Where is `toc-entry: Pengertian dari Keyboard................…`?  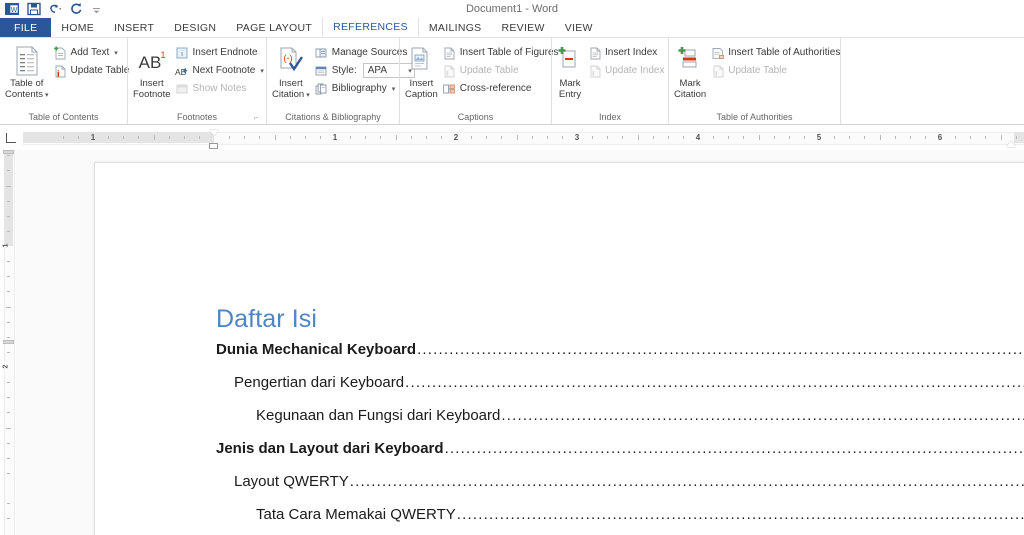 toc-entry: Pengertian dari Keyboard................… is located at coordinates (620, 390).